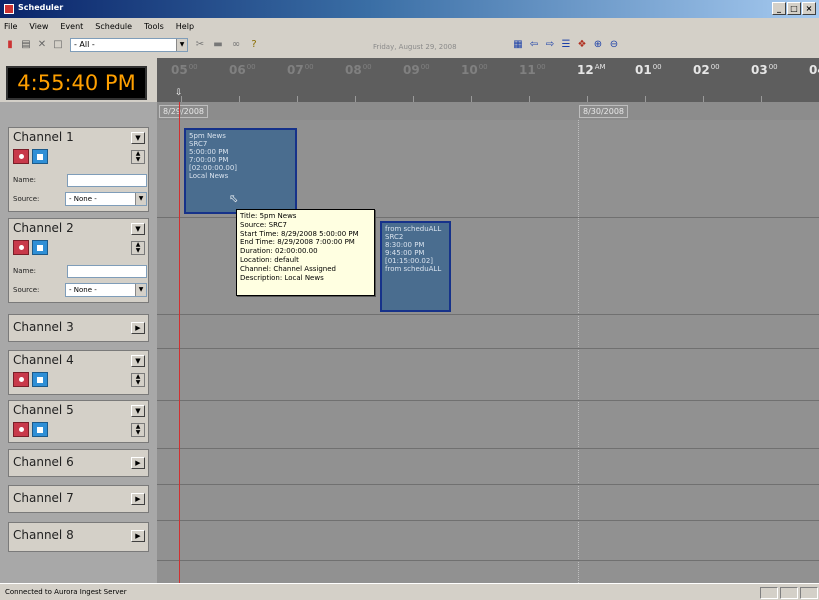 Image resolution: width=819 pixels, height=600 pixels. I want to click on maximize-button: □, so click(794, 8).